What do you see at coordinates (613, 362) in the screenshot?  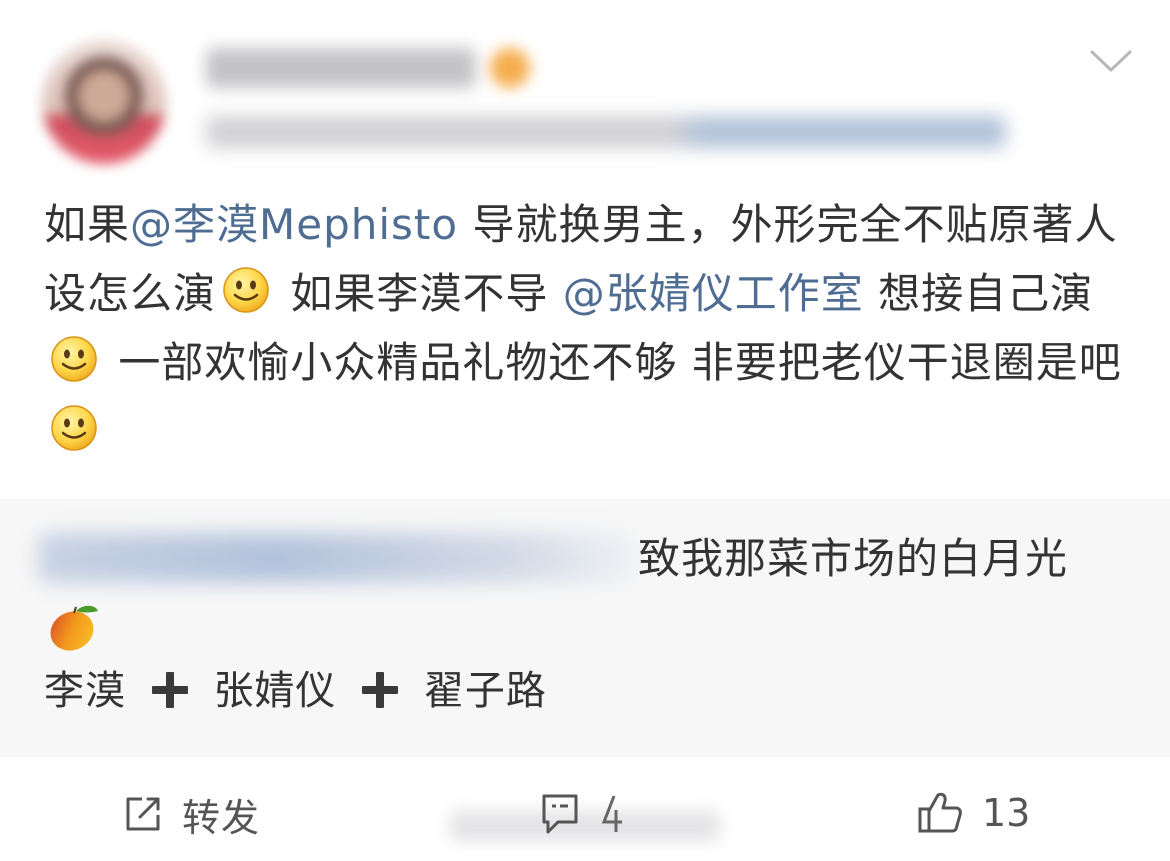 I see `post-text: 一部欢愉小众精品礼物还不够 非要把老仪干退圈是吧` at bounding box center [613, 362].